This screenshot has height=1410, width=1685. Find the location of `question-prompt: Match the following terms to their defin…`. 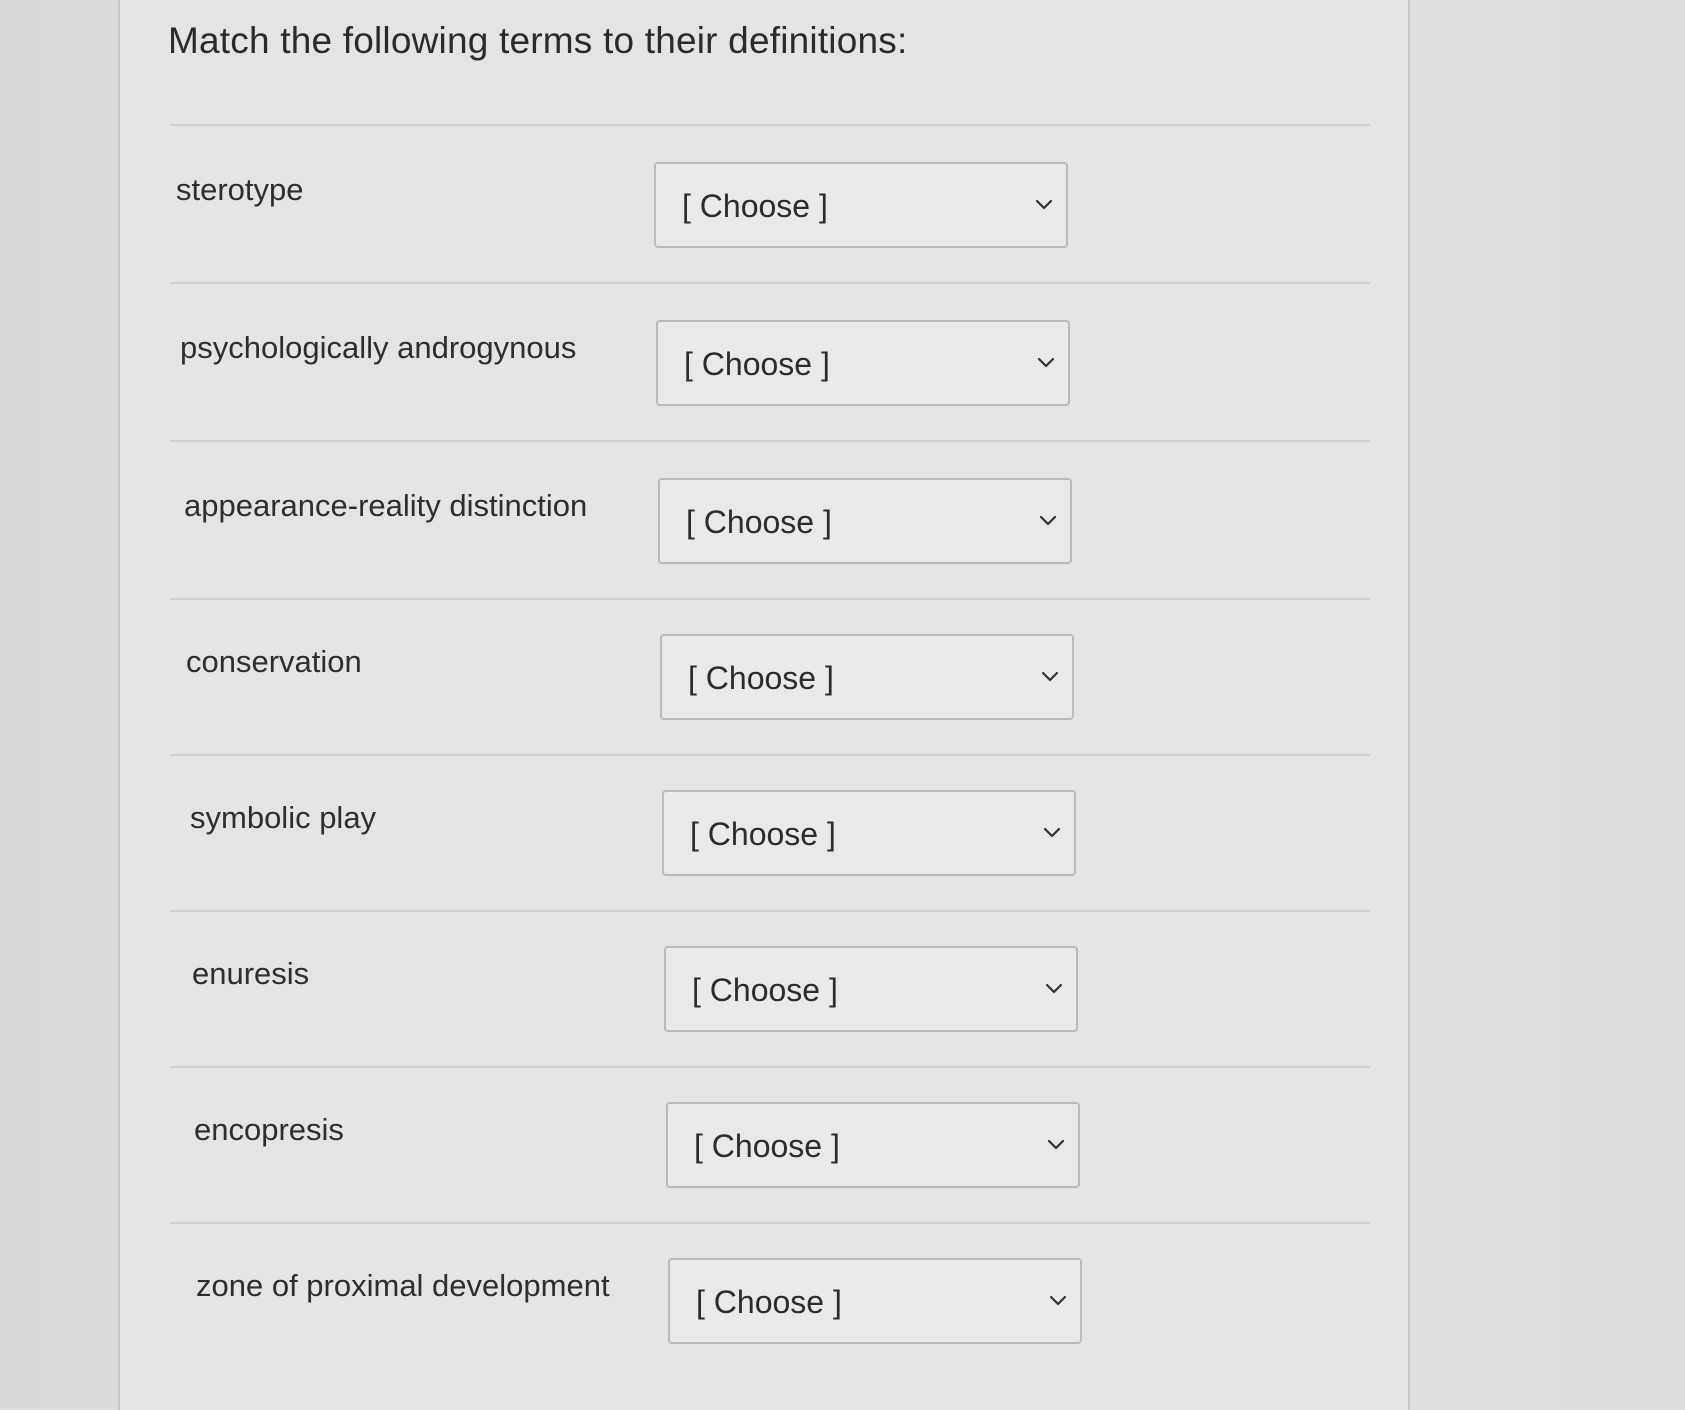

question-prompt: Match the following terms to their defin… is located at coordinates (538, 40).